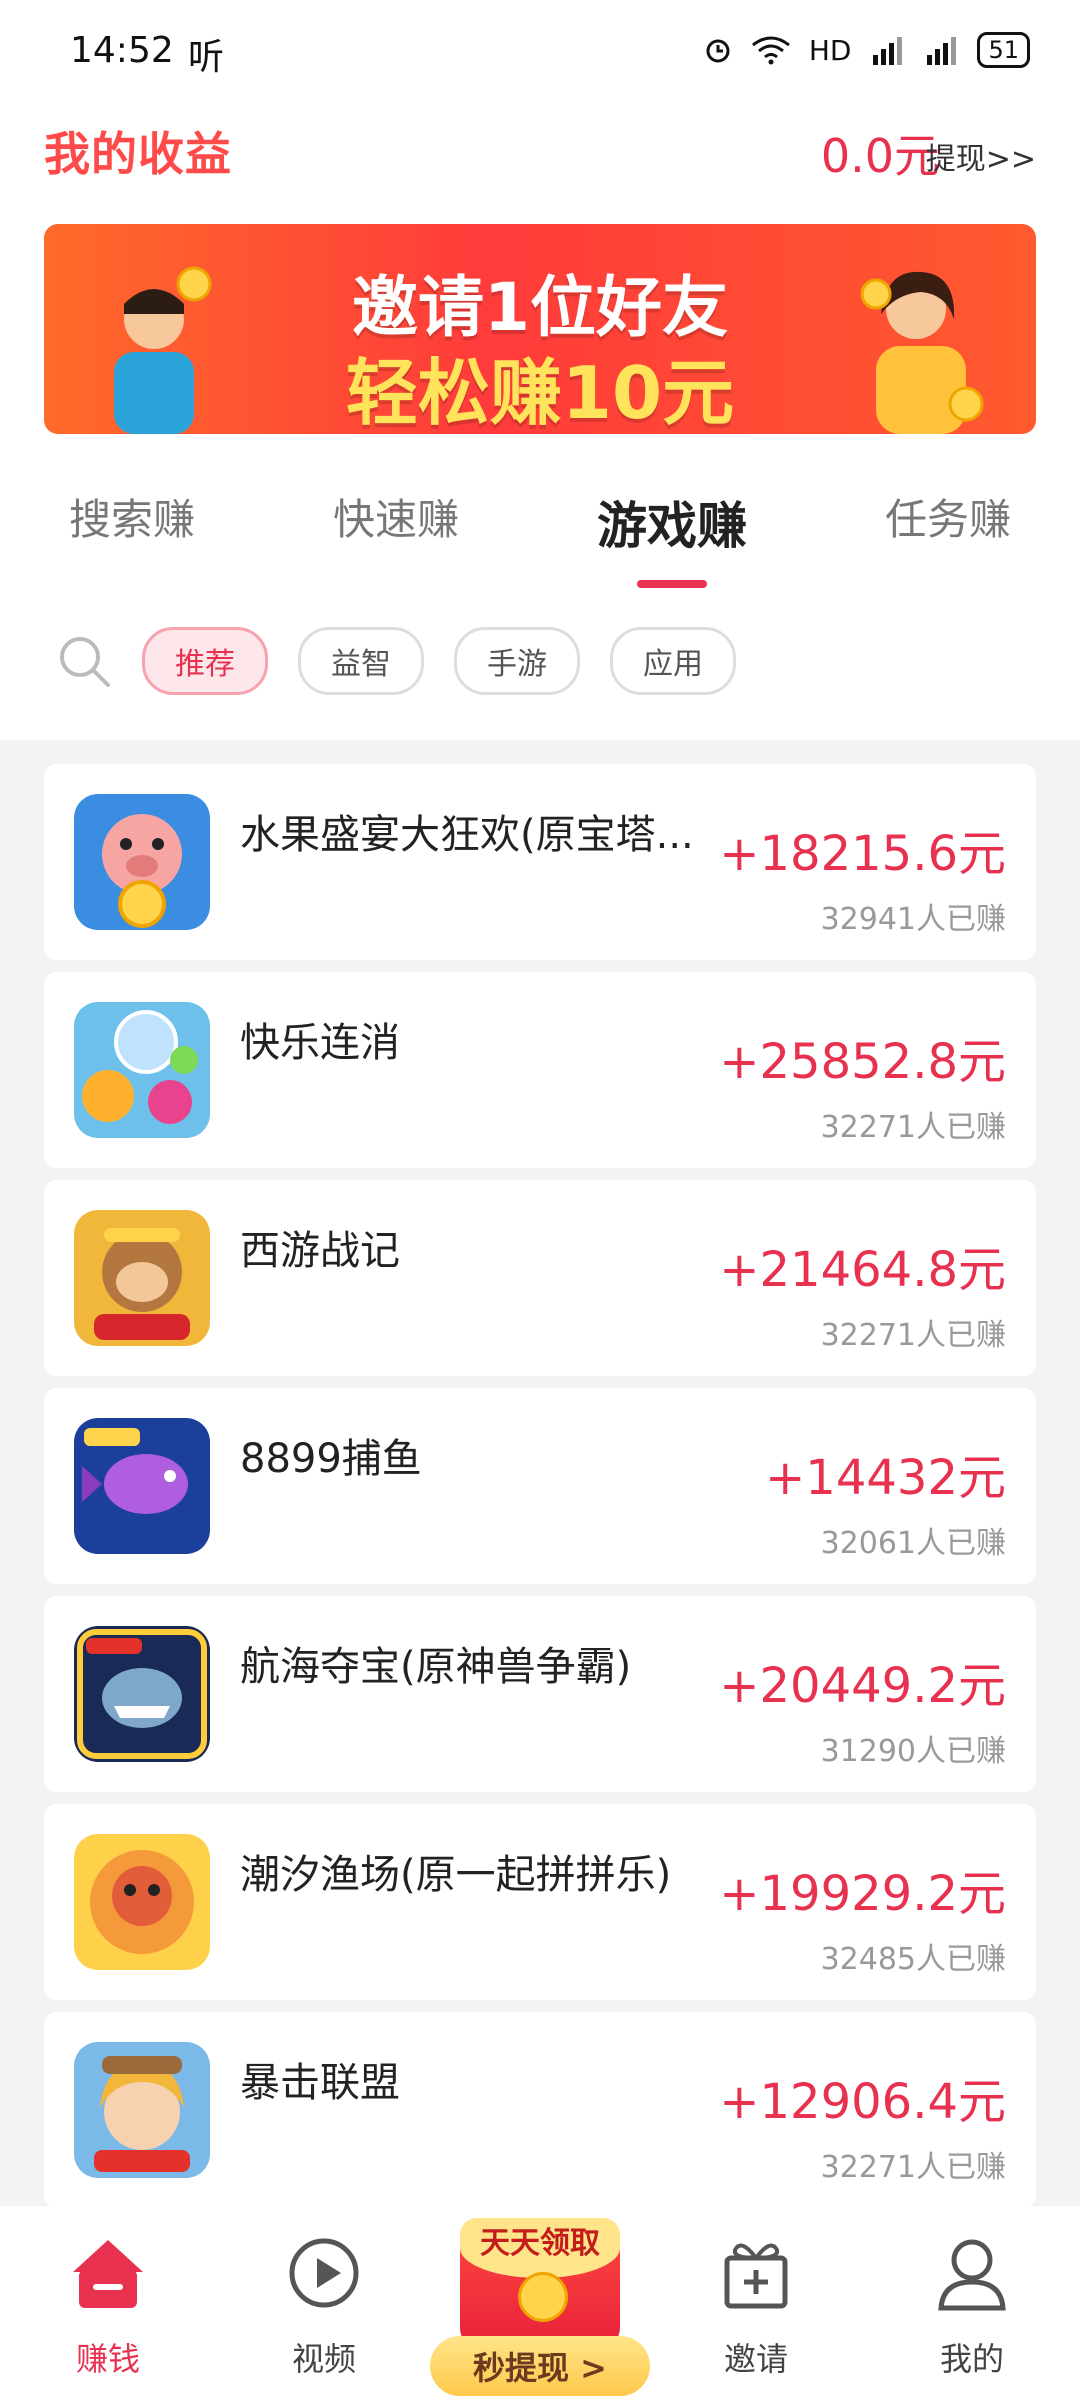 The width and height of the screenshot is (1080, 2400). Describe the element at coordinates (862, 2102) in the screenshot. I see `game-reward: +12906.4元` at that location.